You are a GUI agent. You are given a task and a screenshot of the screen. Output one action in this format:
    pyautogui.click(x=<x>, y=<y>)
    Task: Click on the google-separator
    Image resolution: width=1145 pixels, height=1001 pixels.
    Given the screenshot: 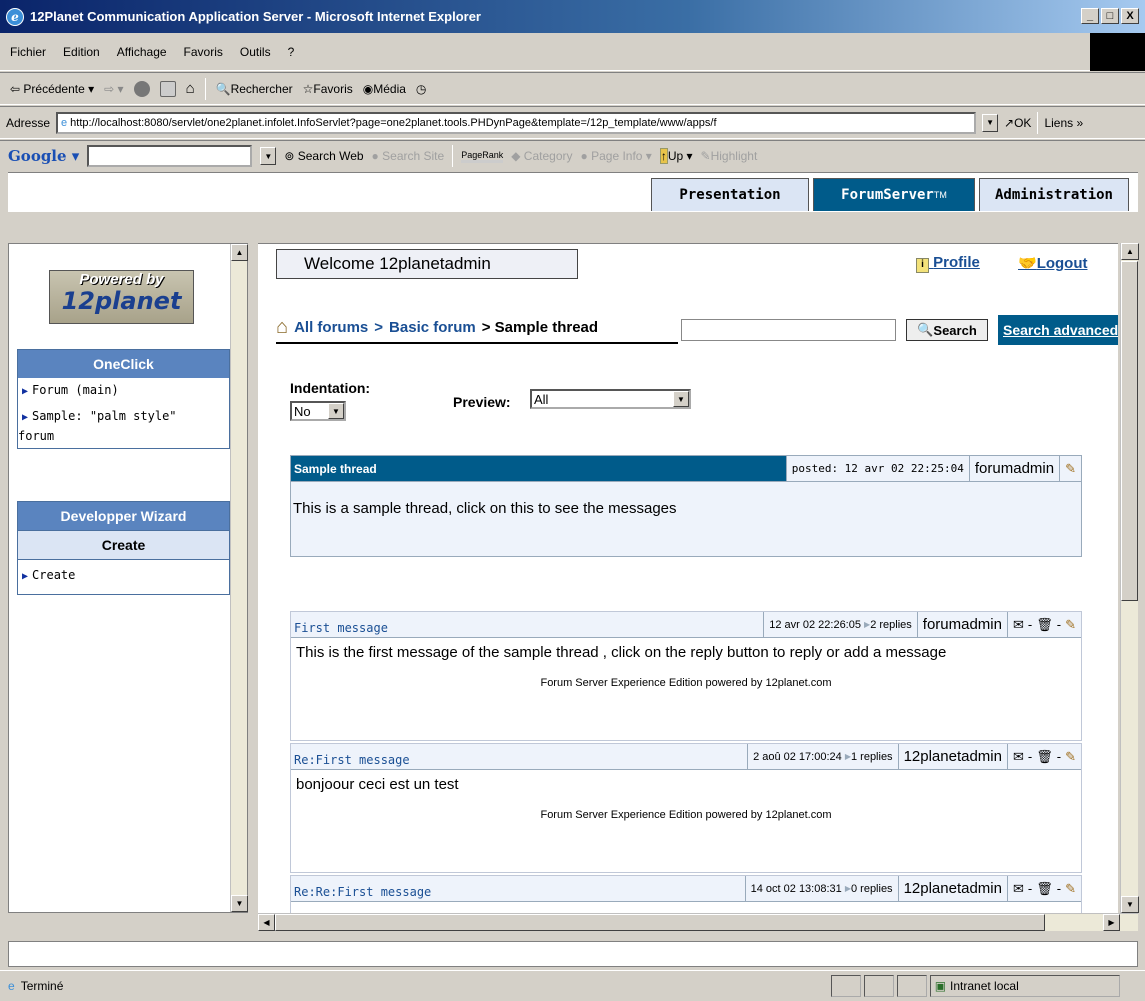 What is the action you would take?
    pyautogui.click(x=453, y=156)
    